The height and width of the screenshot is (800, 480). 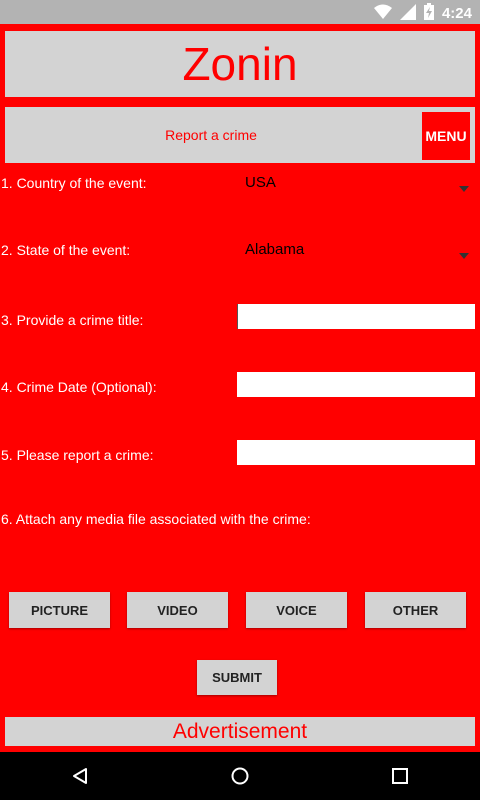 I want to click on app-title: Zonin, so click(x=240, y=64).